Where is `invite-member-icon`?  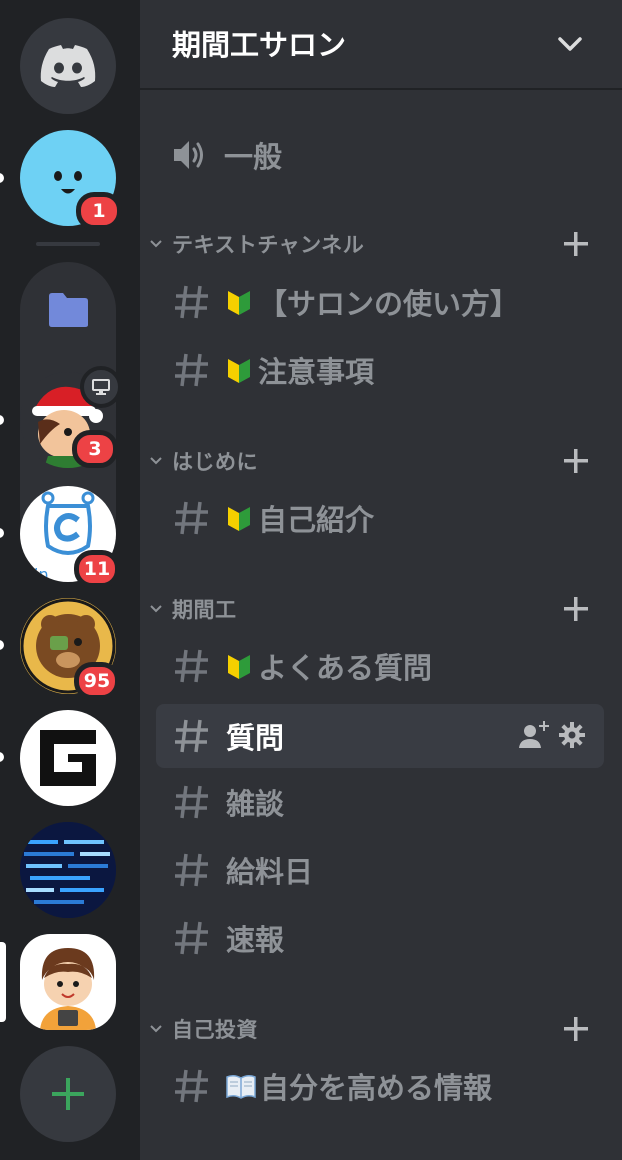
invite-member-icon is located at coordinates (534, 735).